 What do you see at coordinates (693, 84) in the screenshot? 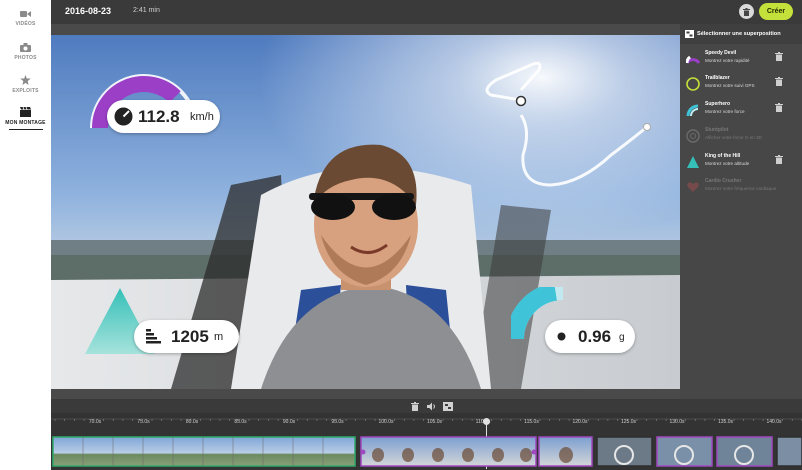
I see `gps-ring-icon` at bounding box center [693, 84].